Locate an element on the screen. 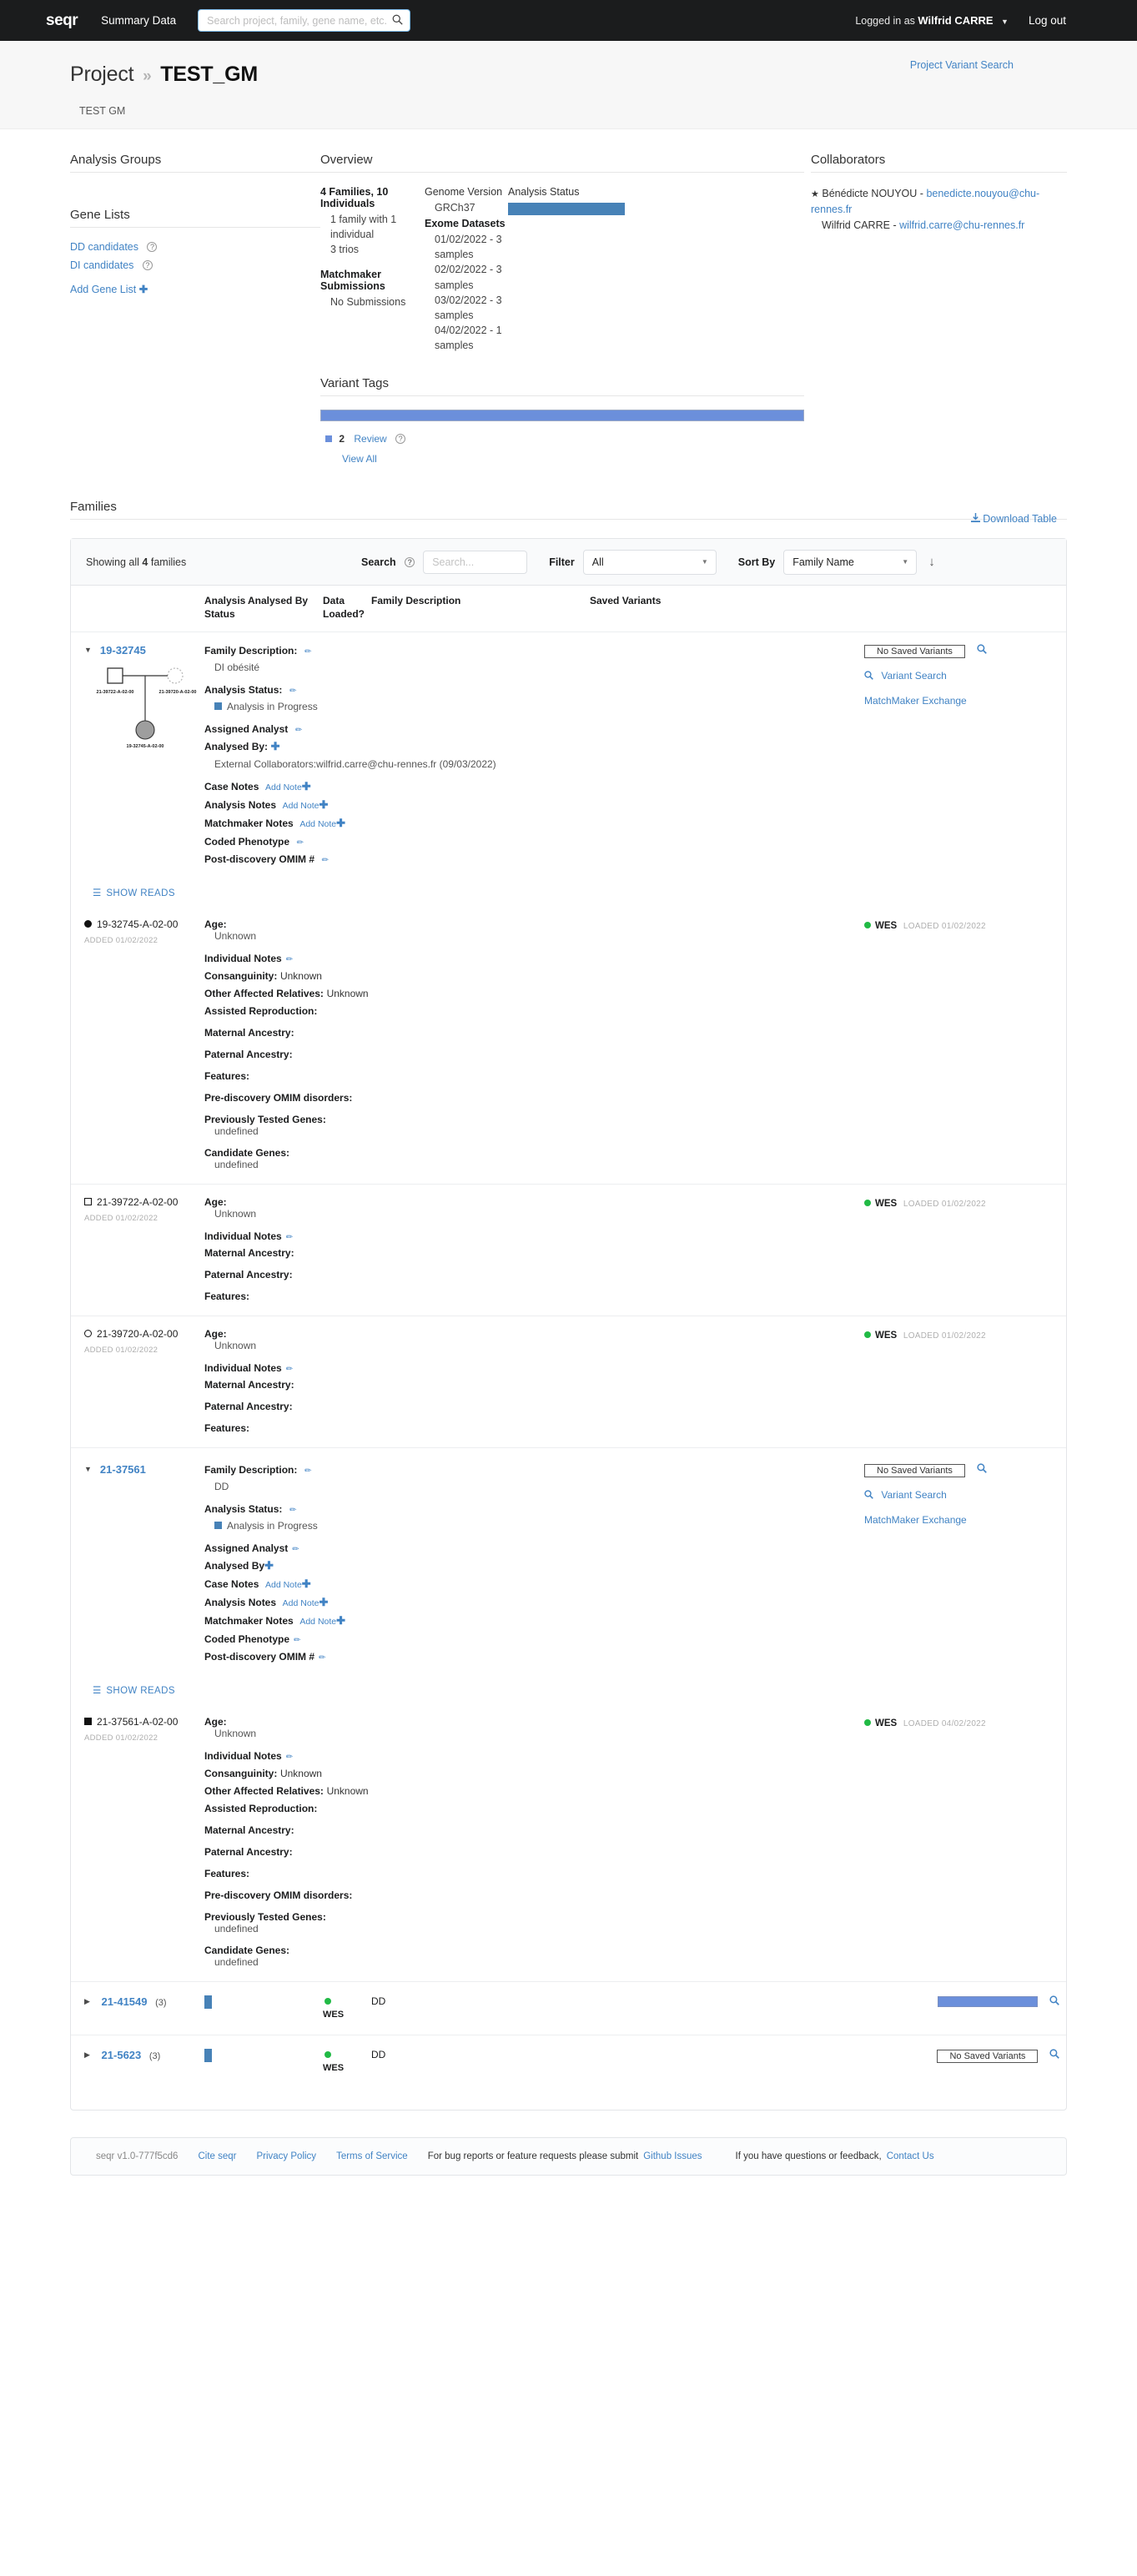 The height and width of the screenshot is (2576, 1137). family-row-collapsed: ▶ 21-5623 (3) WES DD No Saved Variants is located at coordinates (568, 2061).